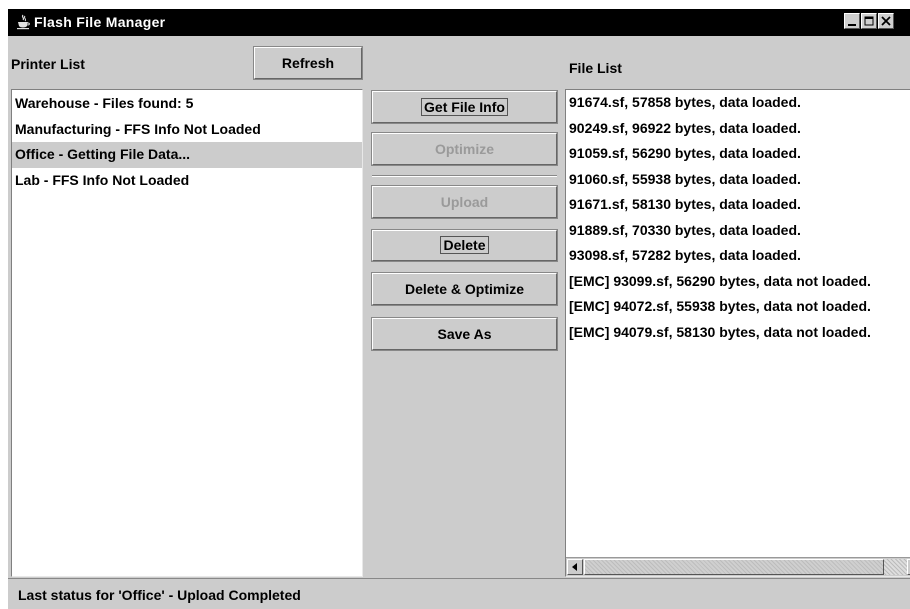  What do you see at coordinates (886, 21) in the screenshot?
I see `close-icon` at bounding box center [886, 21].